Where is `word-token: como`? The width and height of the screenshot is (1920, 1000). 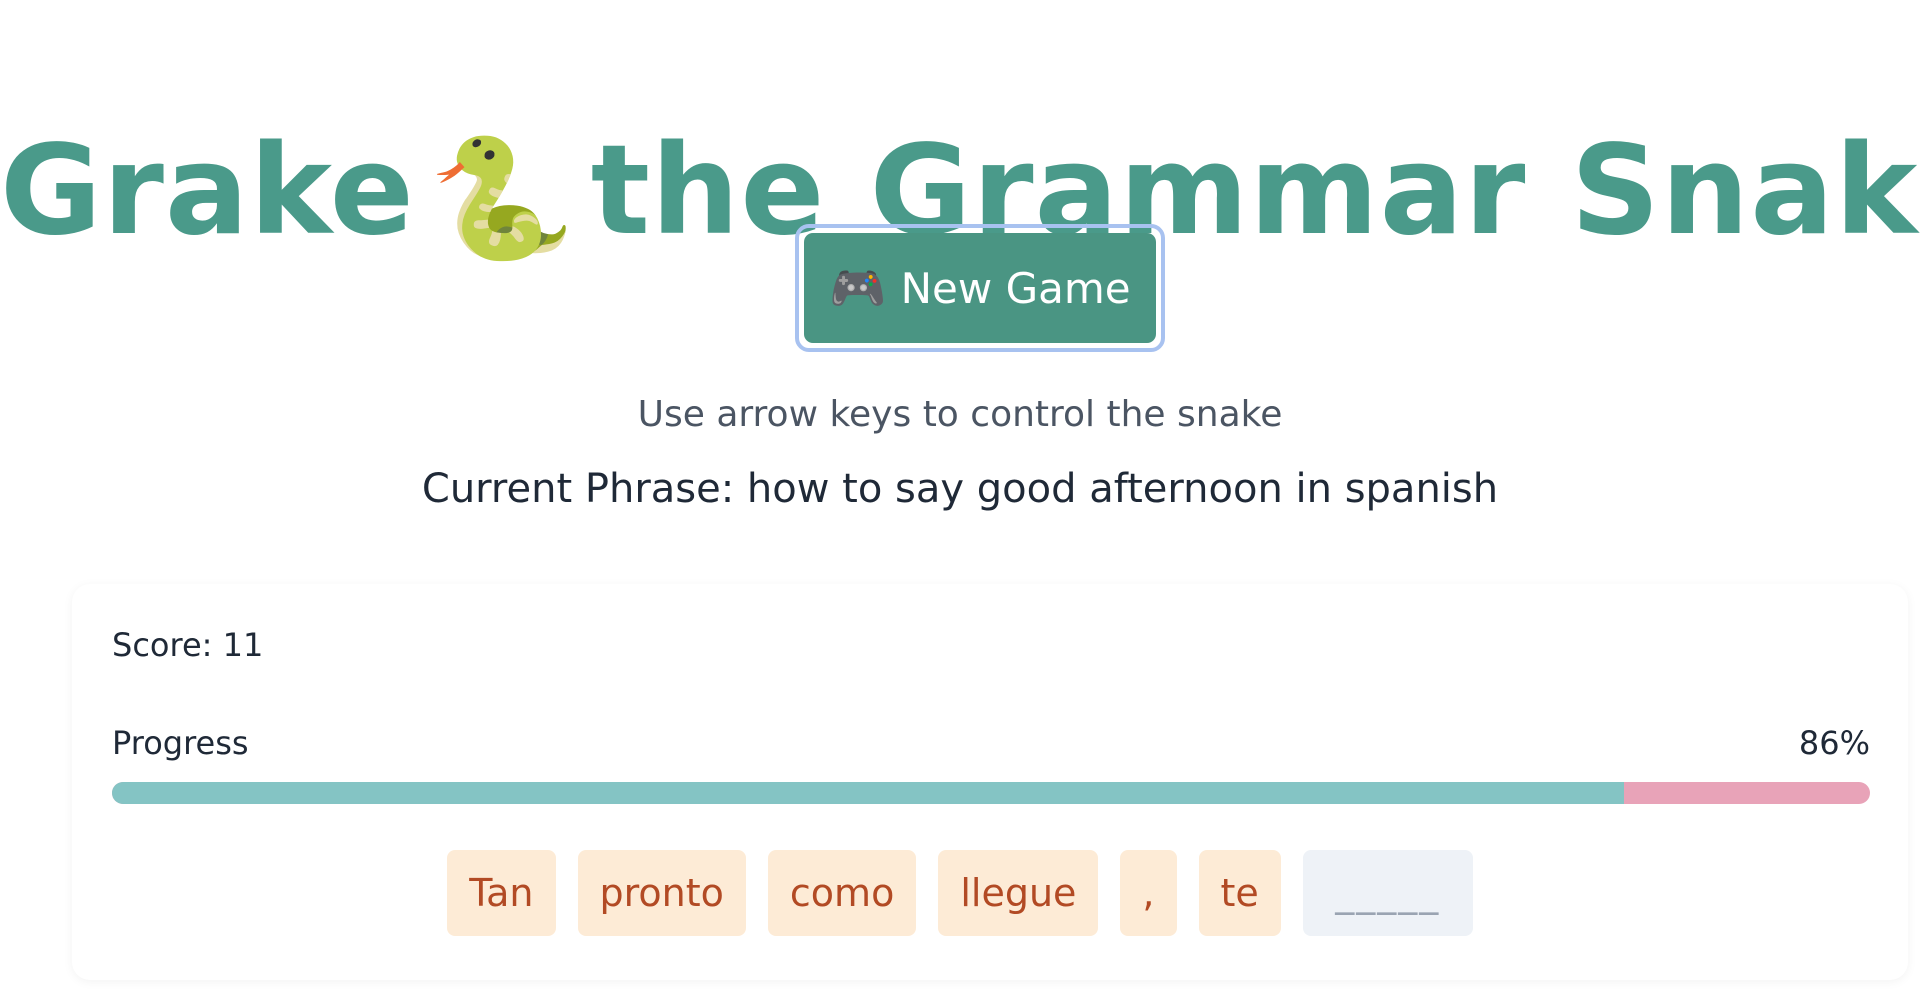 word-token: como is located at coordinates (842, 893).